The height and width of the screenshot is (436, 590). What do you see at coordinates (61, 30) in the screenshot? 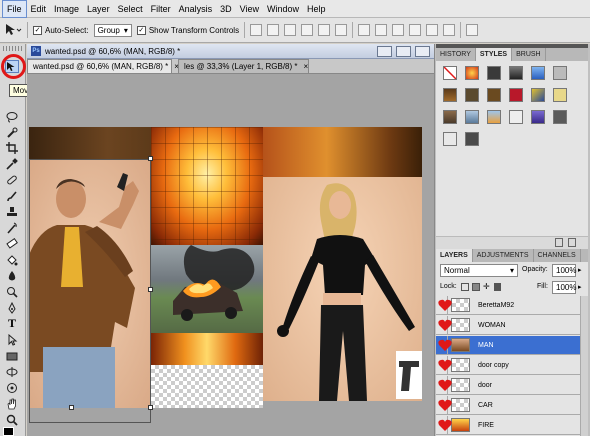
I see `auto-select-option: ✓ Auto-Select:` at bounding box center [61, 30].